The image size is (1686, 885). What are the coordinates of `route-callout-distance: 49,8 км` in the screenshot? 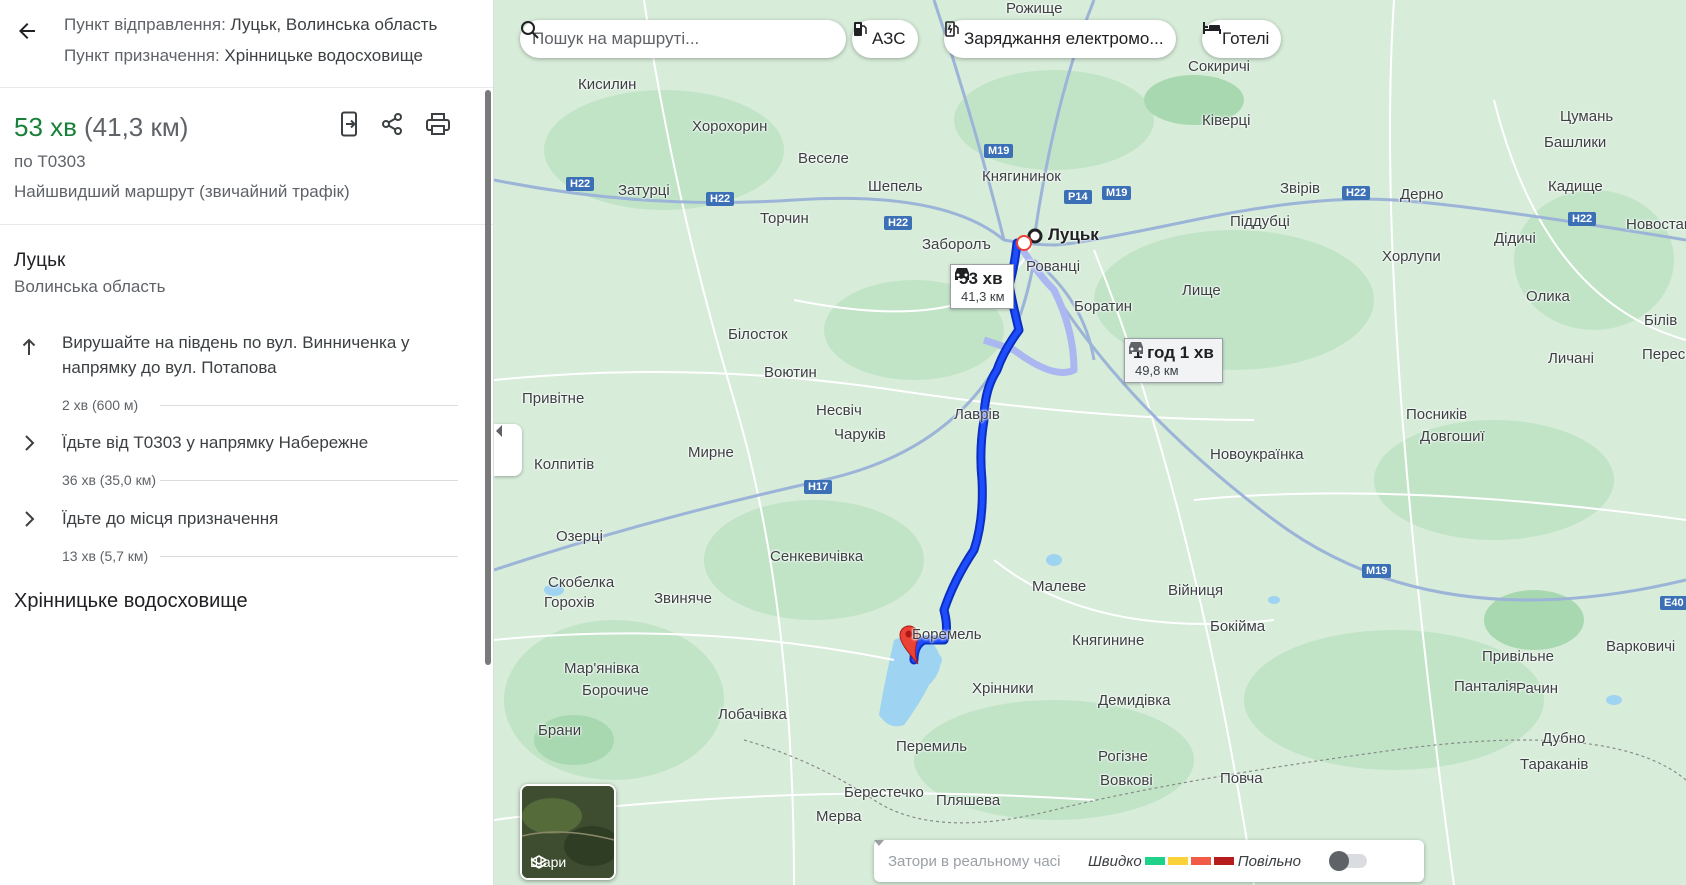 It's located at (1157, 370).